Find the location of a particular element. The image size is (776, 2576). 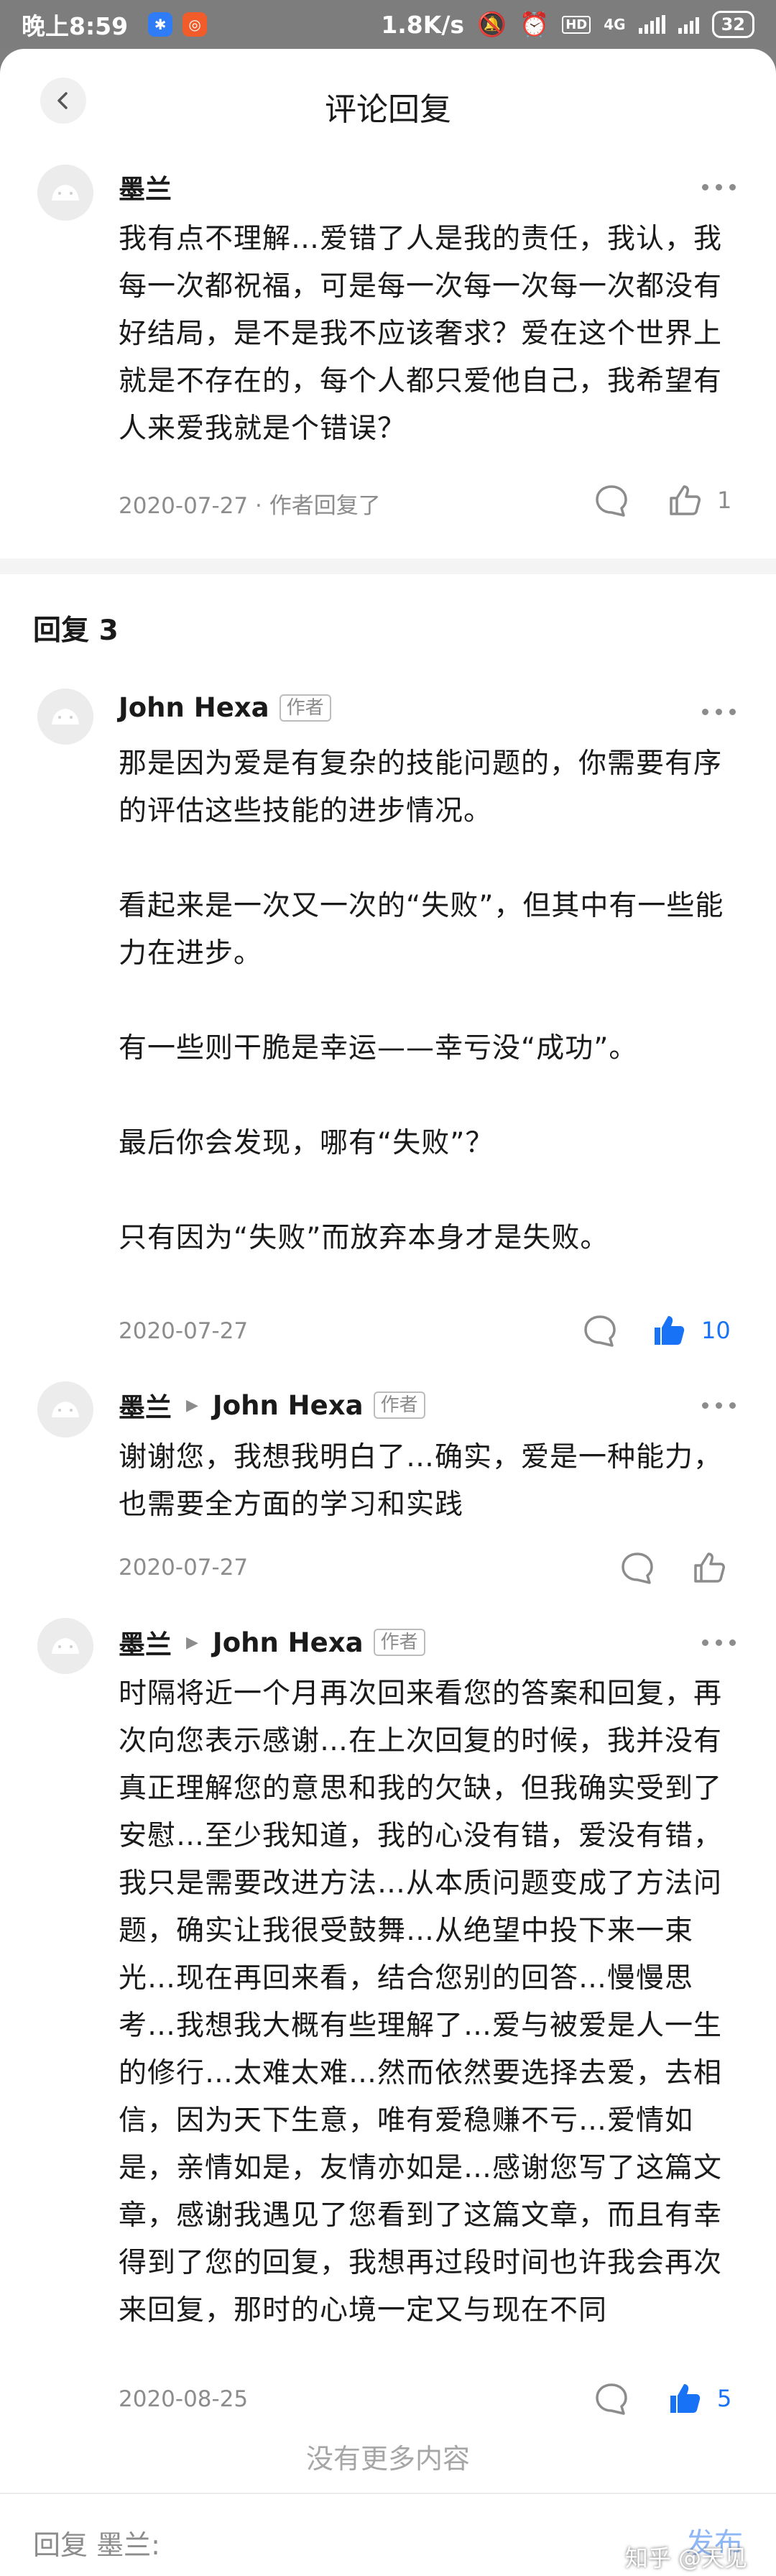

like-count: 5 is located at coordinates (724, 2398).